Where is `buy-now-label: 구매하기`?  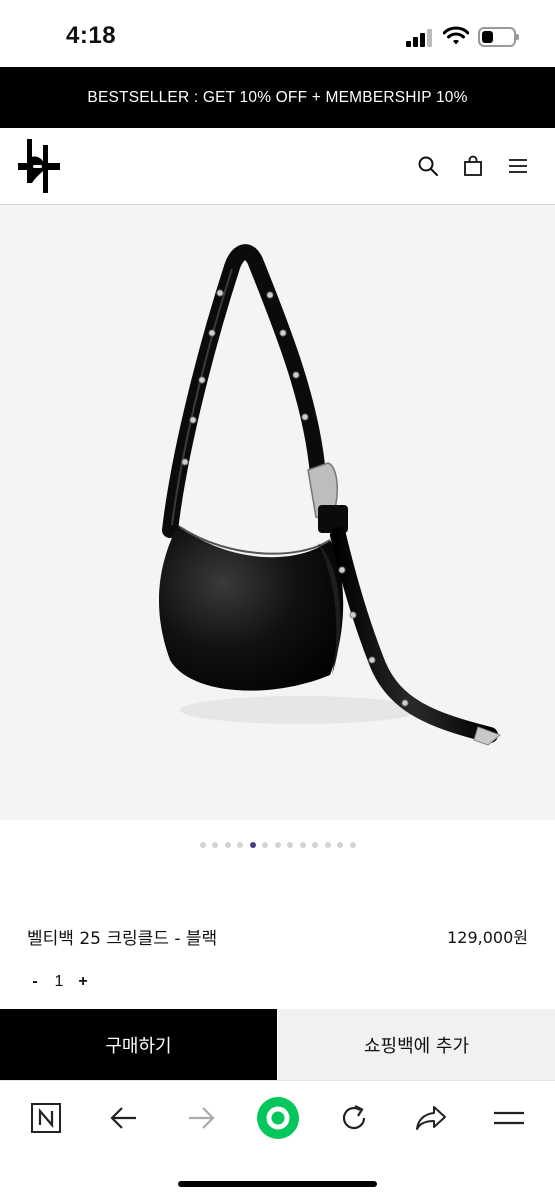
buy-now-label: 구매하기 is located at coordinates (138, 1046).